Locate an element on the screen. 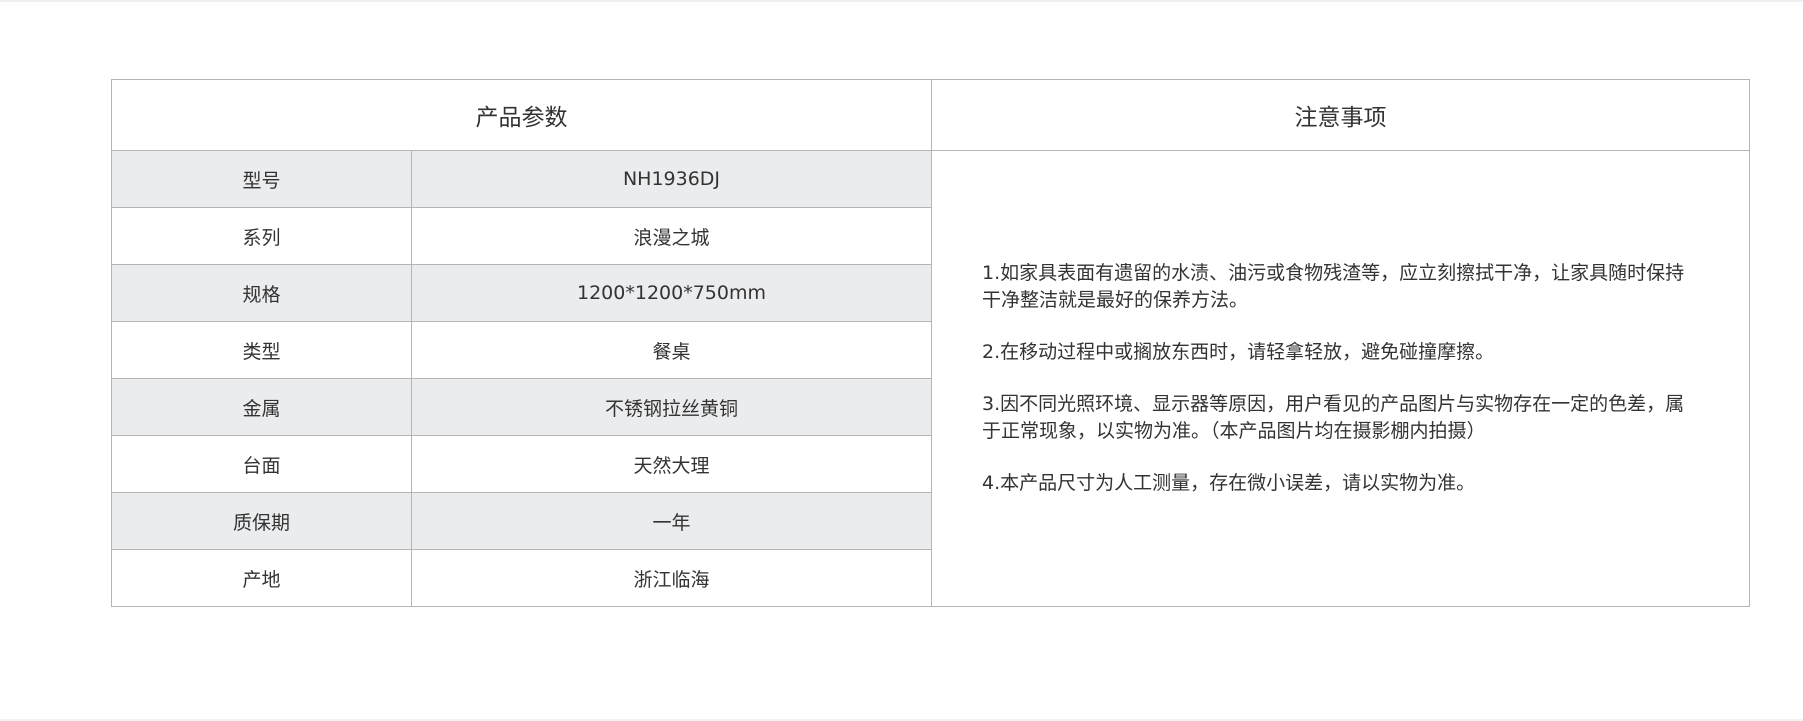 The height and width of the screenshot is (721, 1803). spec-value-type: 餐桌 is located at coordinates (671, 350).